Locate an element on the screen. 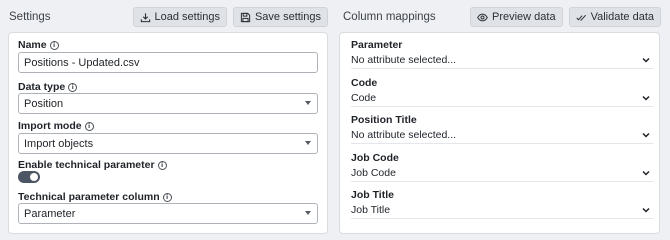 This screenshot has width=670, height=240. toggle-knob is located at coordinates (34, 177).